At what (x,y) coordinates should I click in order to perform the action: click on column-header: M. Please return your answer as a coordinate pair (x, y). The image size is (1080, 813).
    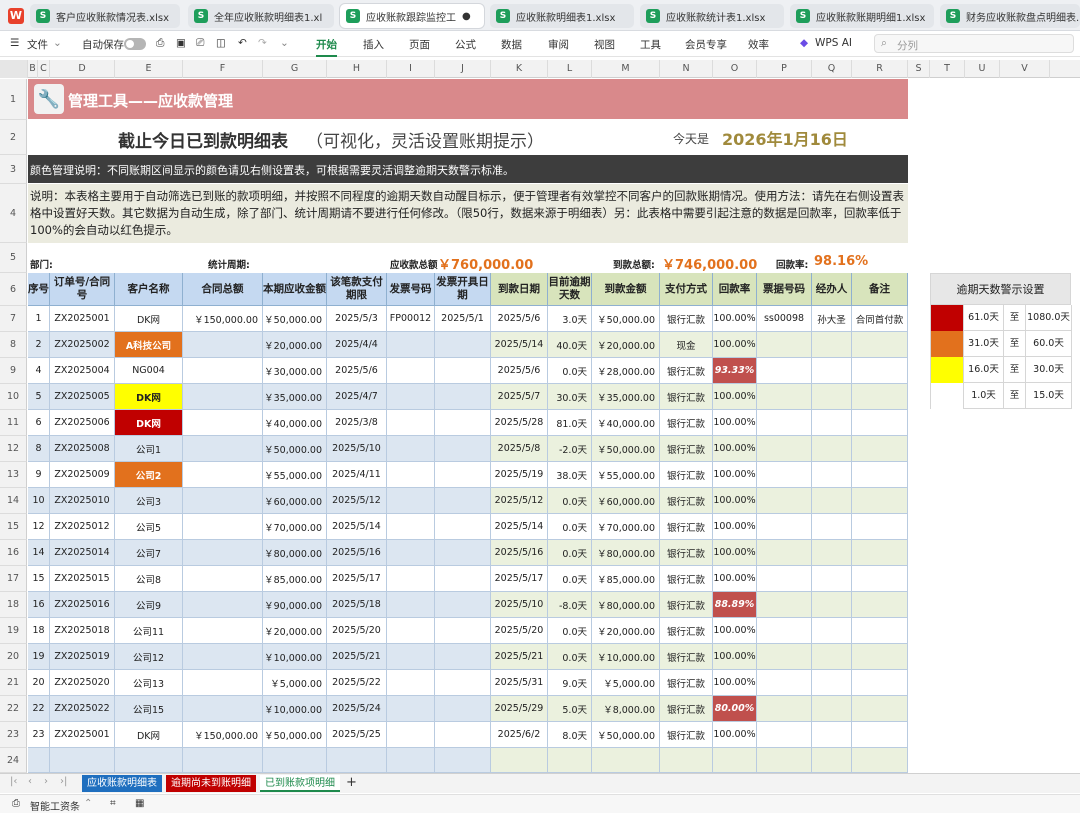
    Looking at the image, I should click on (626, 69).